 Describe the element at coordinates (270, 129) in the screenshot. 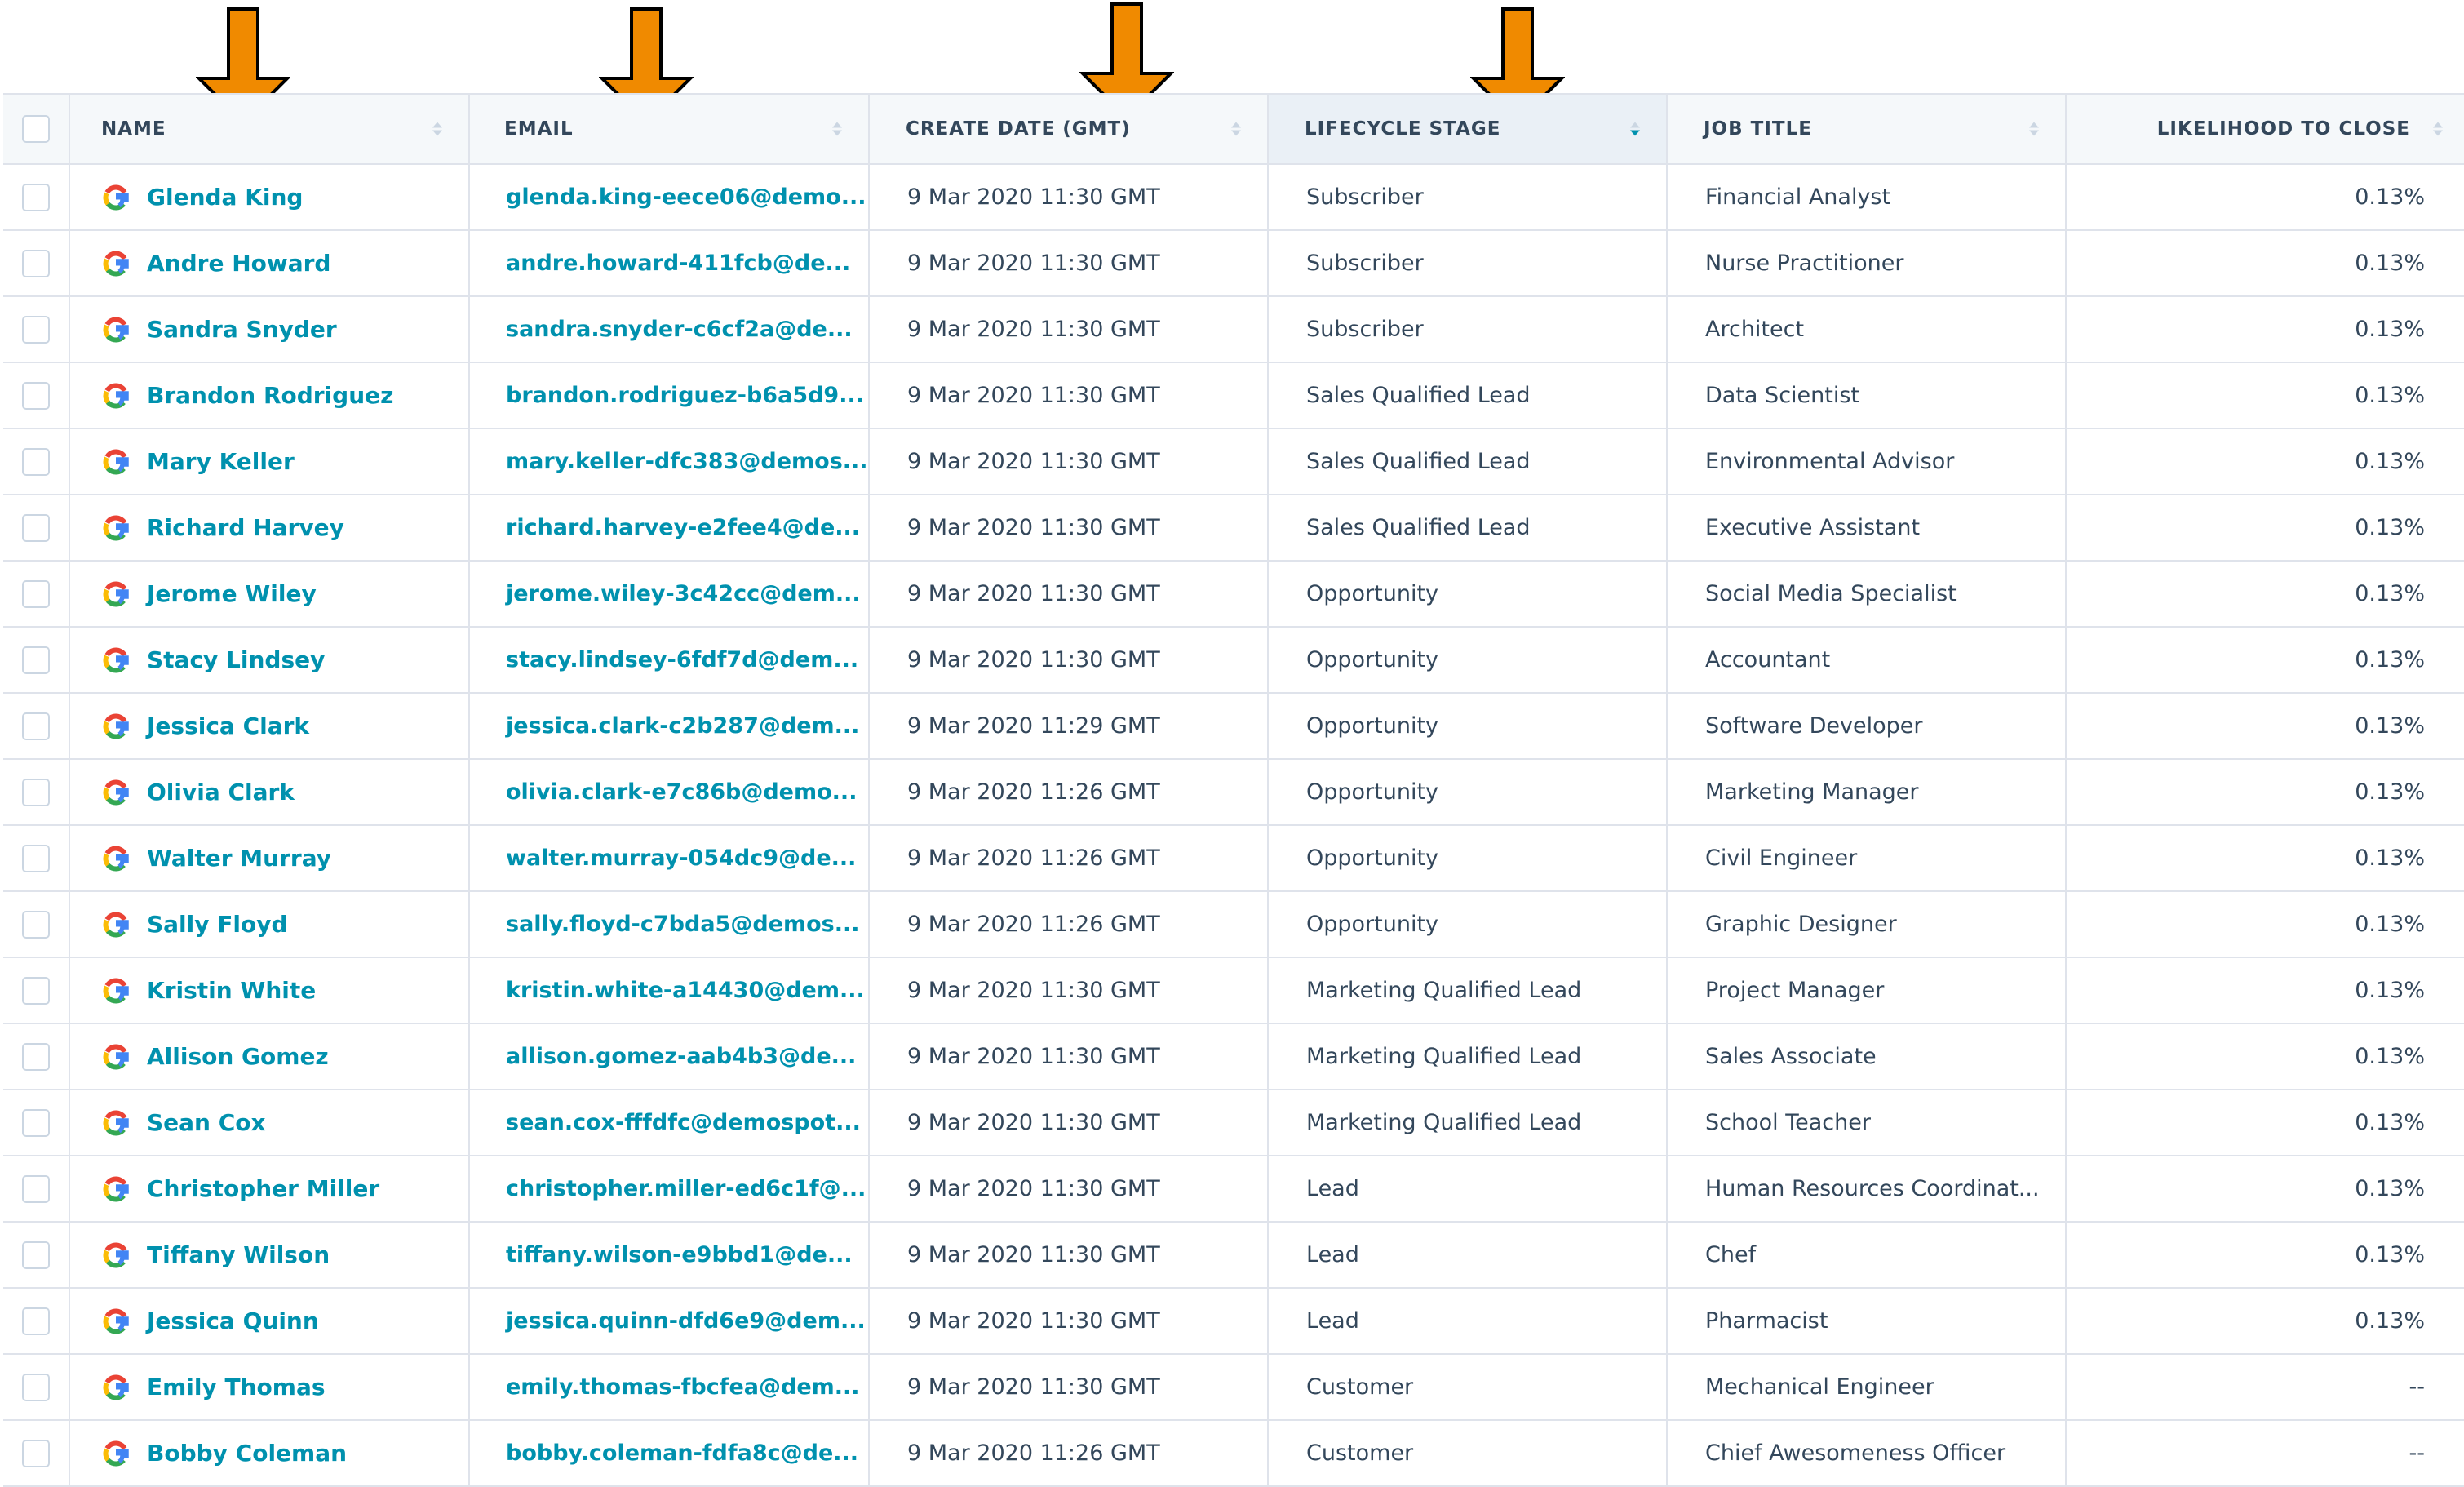

I see `column-header-name: NAME` at that location.